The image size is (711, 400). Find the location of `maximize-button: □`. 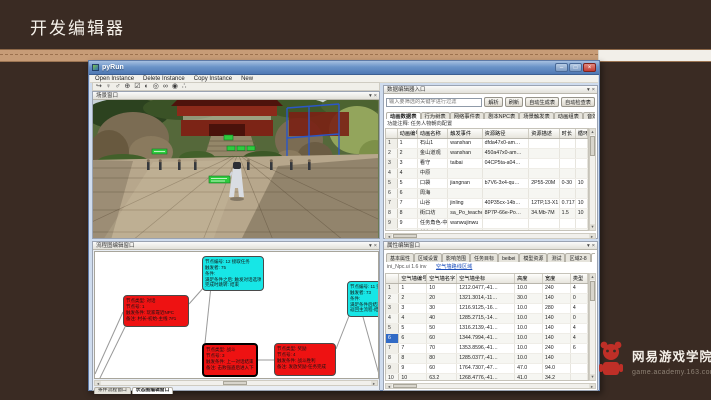

maximize-button: □ is located at coordinates (575, 67).